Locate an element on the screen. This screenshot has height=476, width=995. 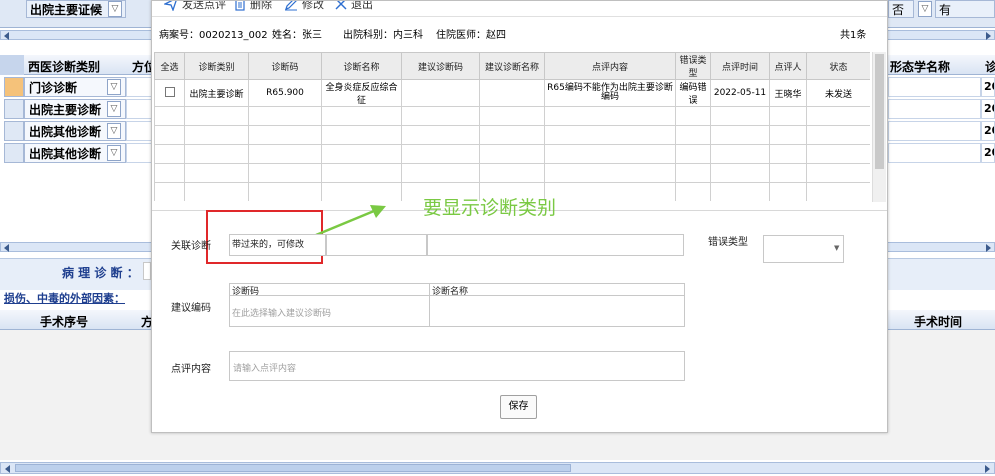
cell-type: 出院主要诊断 is located at coordinates (216, 93).